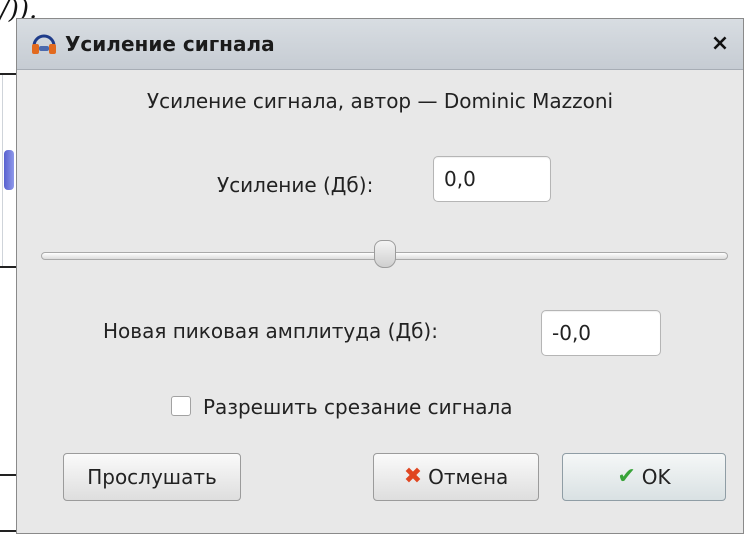  What do you see at coordinates (468, 477) in the screenshot?
I see `cancel-button-label: Отмена` at bounding box center [468, 477].